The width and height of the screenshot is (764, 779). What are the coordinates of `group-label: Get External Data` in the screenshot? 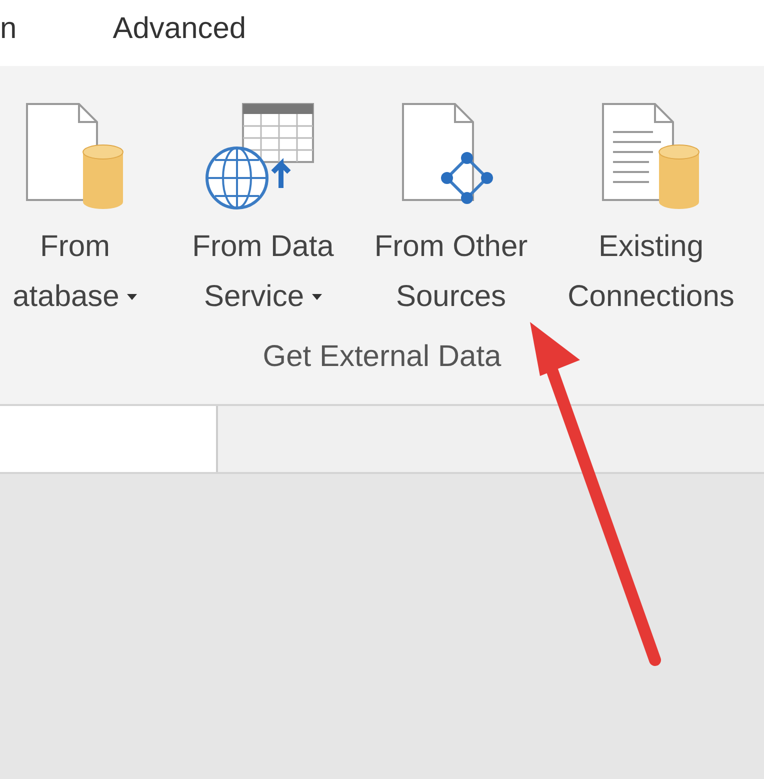 It's located at (382, 357).